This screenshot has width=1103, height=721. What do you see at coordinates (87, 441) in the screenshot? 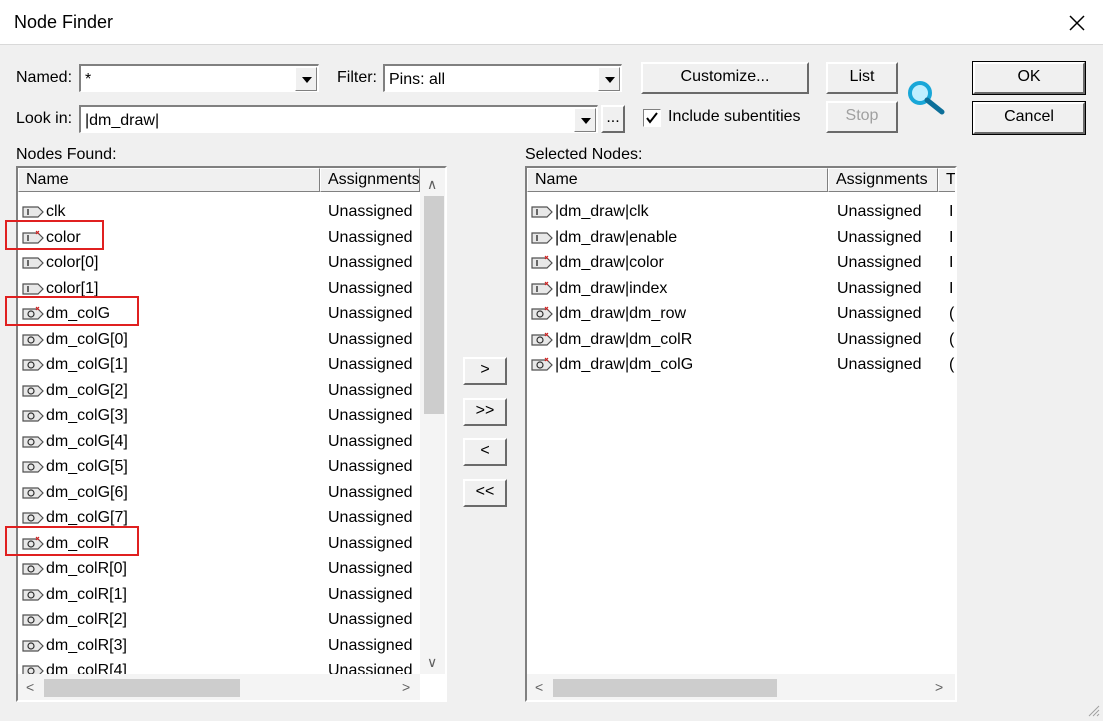
I see `node-name: dm_colG[4]` at bounding box center [87, 441].